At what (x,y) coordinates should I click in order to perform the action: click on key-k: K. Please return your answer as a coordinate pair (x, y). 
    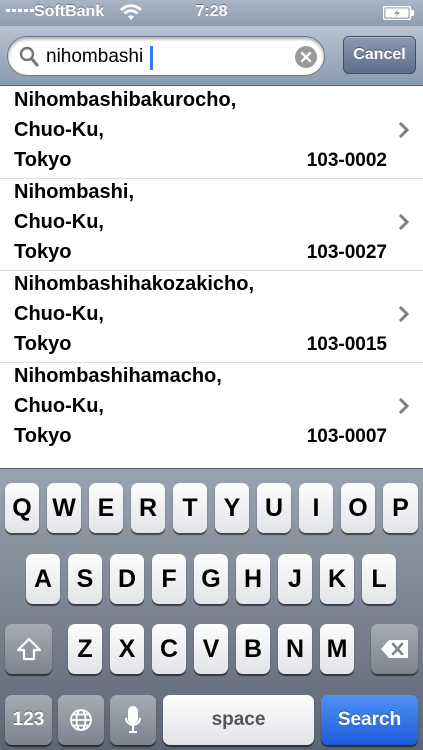
    Looking at the image, I should click on (337, 579).